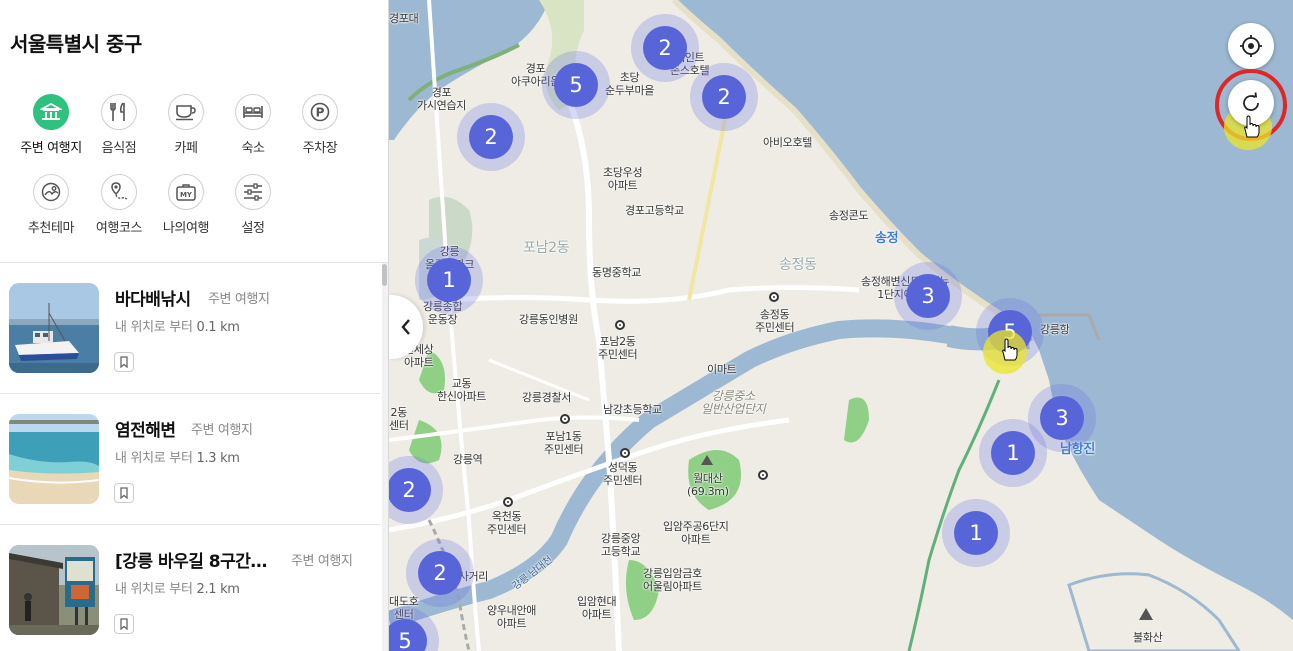  What do you see at coordinates (775, 321) in the screenshot?
I see `map-label: 송정동 주민센터` at bounding box center [775, 321].